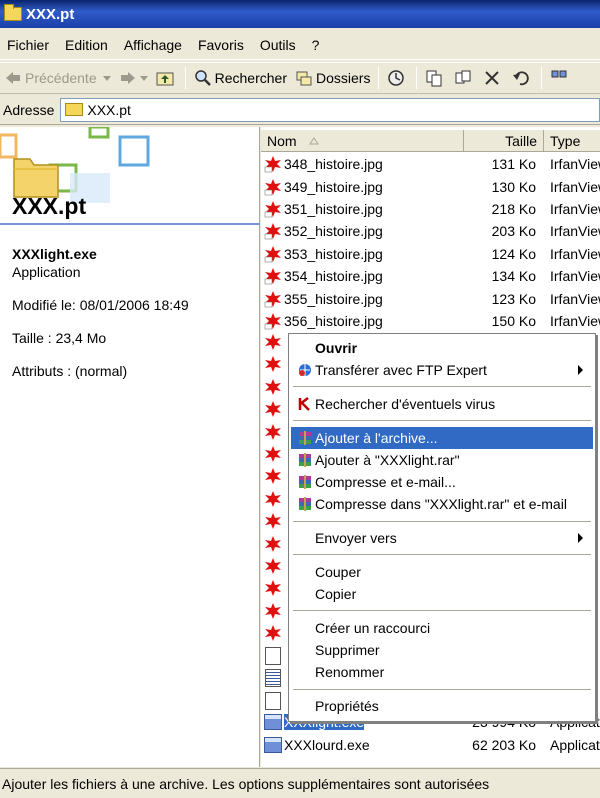 Image resolution: width=600 pixels, height=798 pixels. What do you see at coordinates (202, 78) in the screenshot?
I see `search-icon` at bounding box center [202, 78].